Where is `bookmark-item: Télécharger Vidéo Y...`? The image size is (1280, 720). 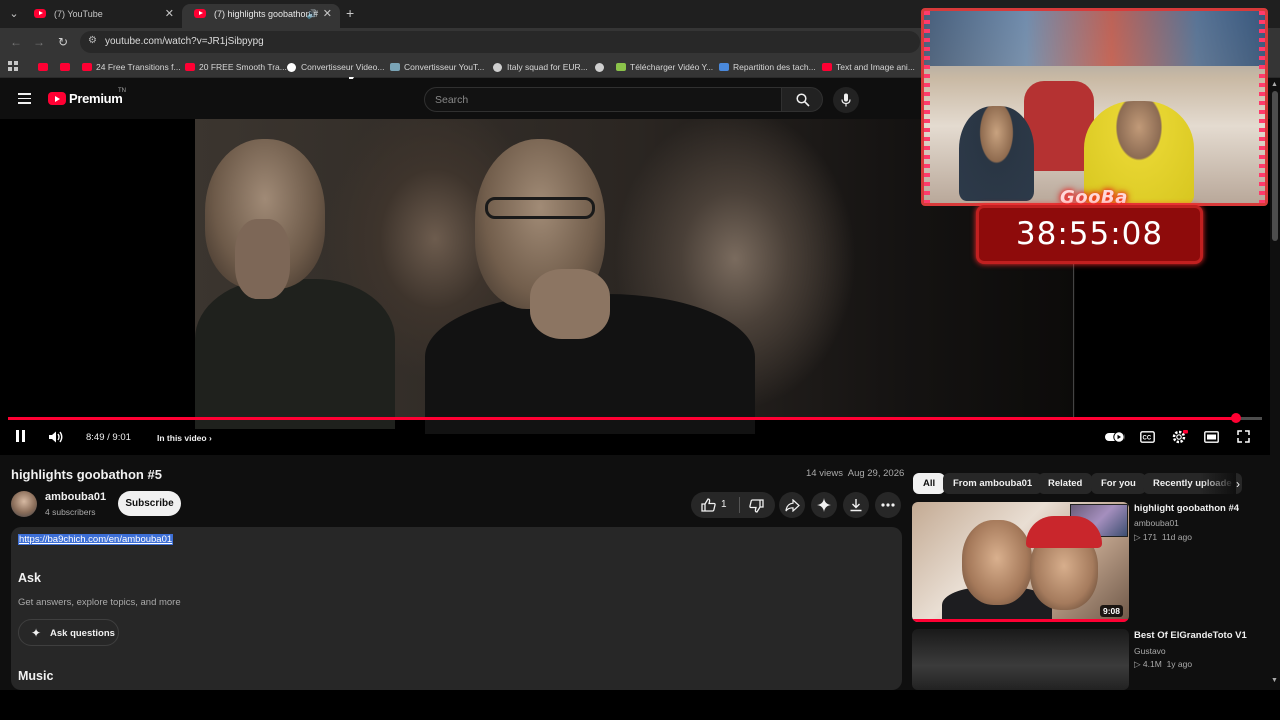 bookmark-item: Télécharger Vidéo Y... is located at coordinates (664, 67).